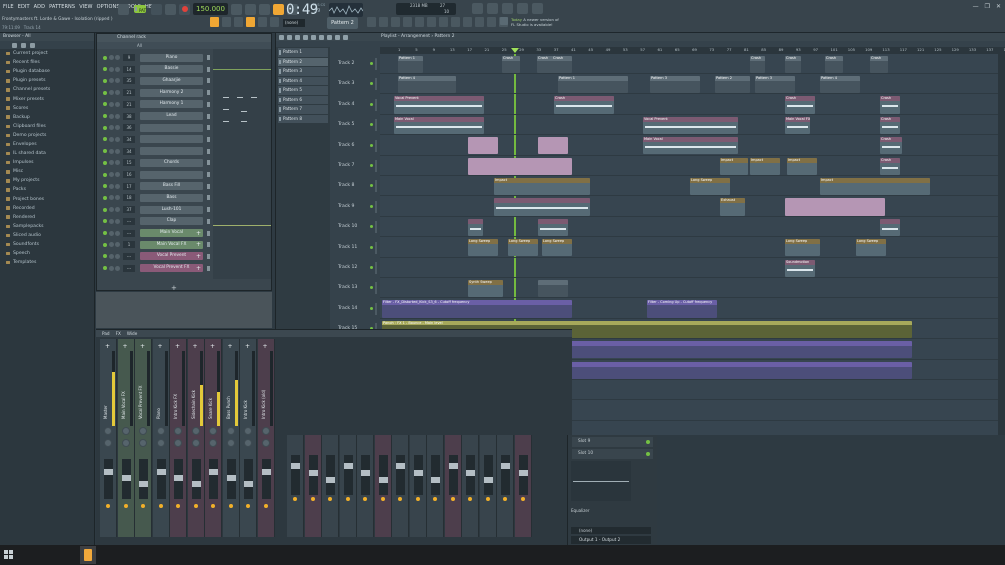 The image size is (1005, 565). I want to click on playlist-clip: Pattern 2, so click(732, 84).